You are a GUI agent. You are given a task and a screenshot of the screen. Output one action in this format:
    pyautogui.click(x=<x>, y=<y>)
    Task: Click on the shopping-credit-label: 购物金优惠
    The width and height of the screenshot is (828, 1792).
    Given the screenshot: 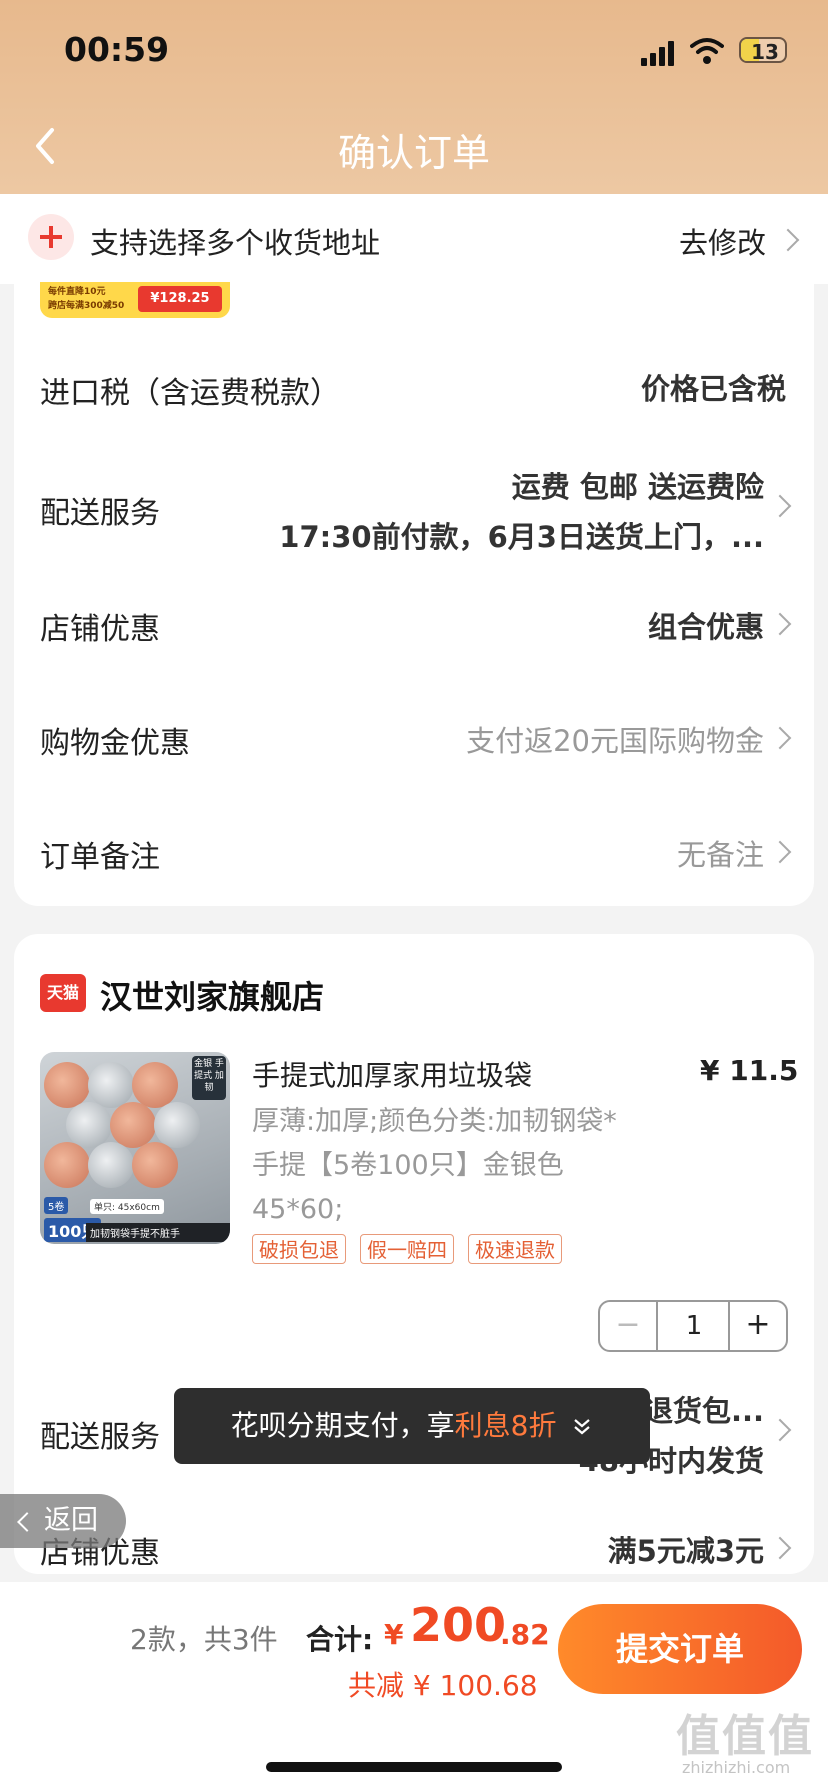 What is the action you would take?
    pyautogui.click(x=115, y=743)
    